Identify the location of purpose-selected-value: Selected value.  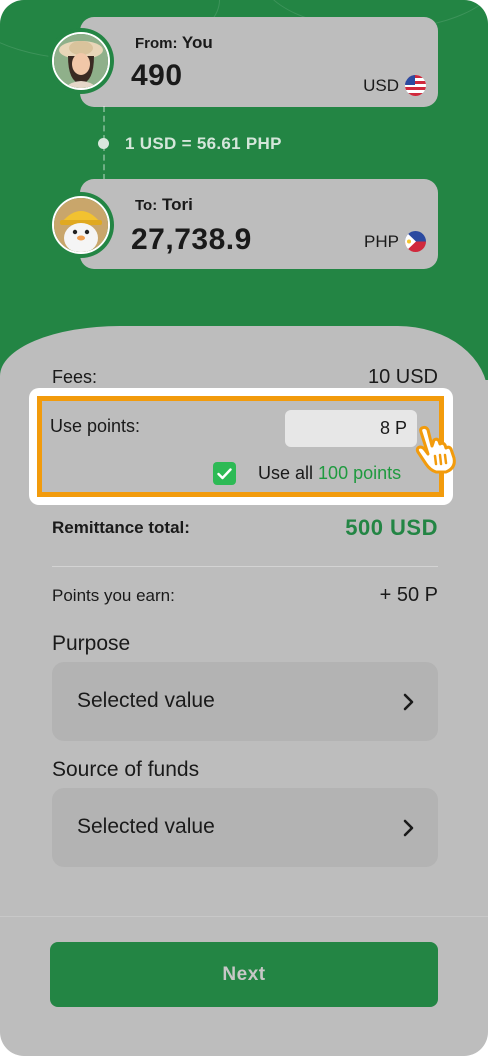
(146, 700).